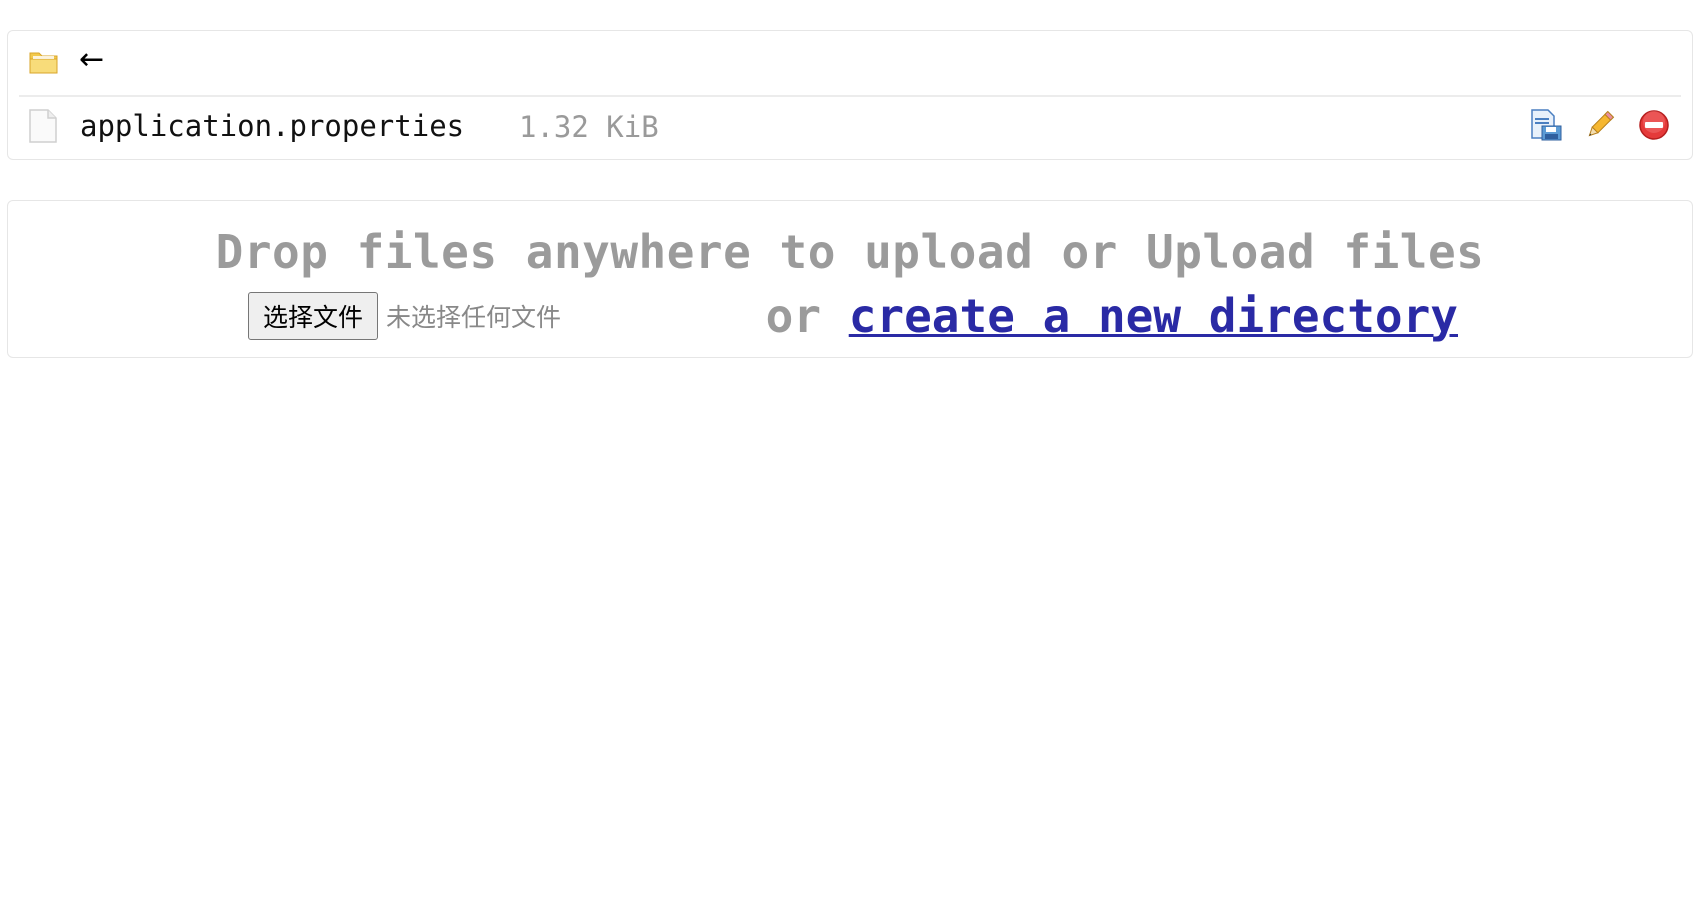 The image size is (1704, 905). I want to click on create-directory-line: or create a new directory, so click(1112, 316).